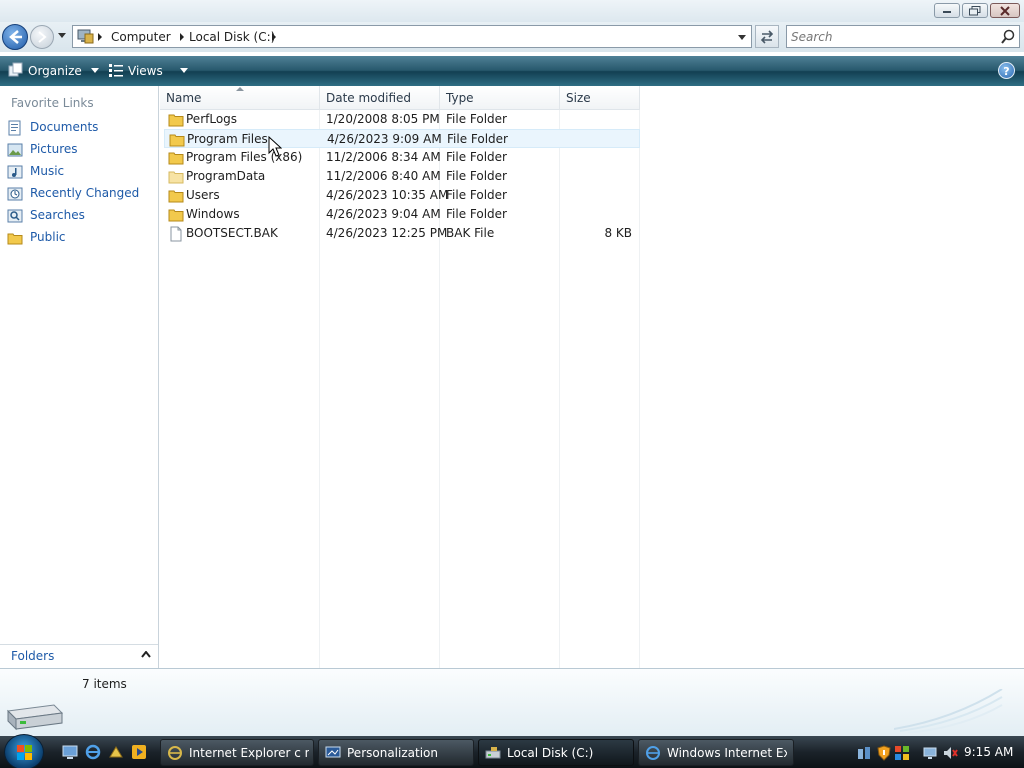 This screenshot has width=1024, height=768. I want to click on volume-muted-icon, so click(950, 753).